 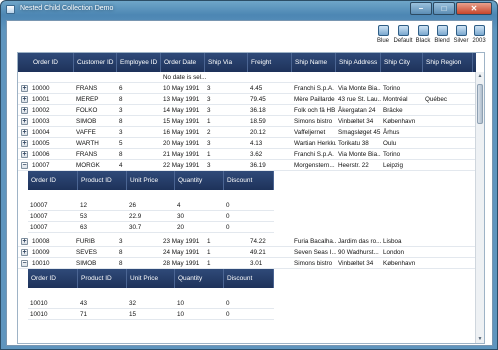 I want to click on child-row: 10007 12 26 4 0, so click(x=151, y=205).